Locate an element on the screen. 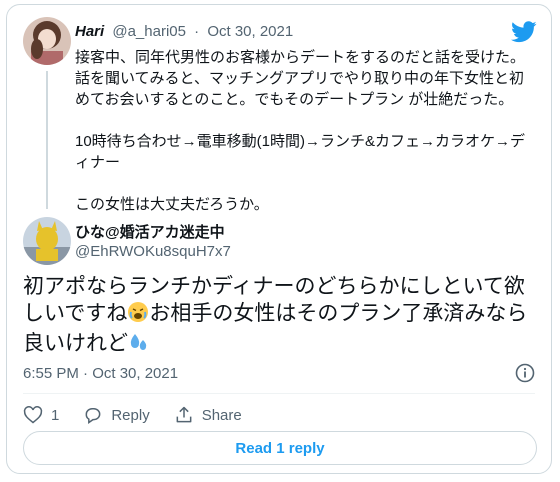 The width and height of the screenshot is (560, 482). parent-display-name: Hari is located at coordinates (89, 31).